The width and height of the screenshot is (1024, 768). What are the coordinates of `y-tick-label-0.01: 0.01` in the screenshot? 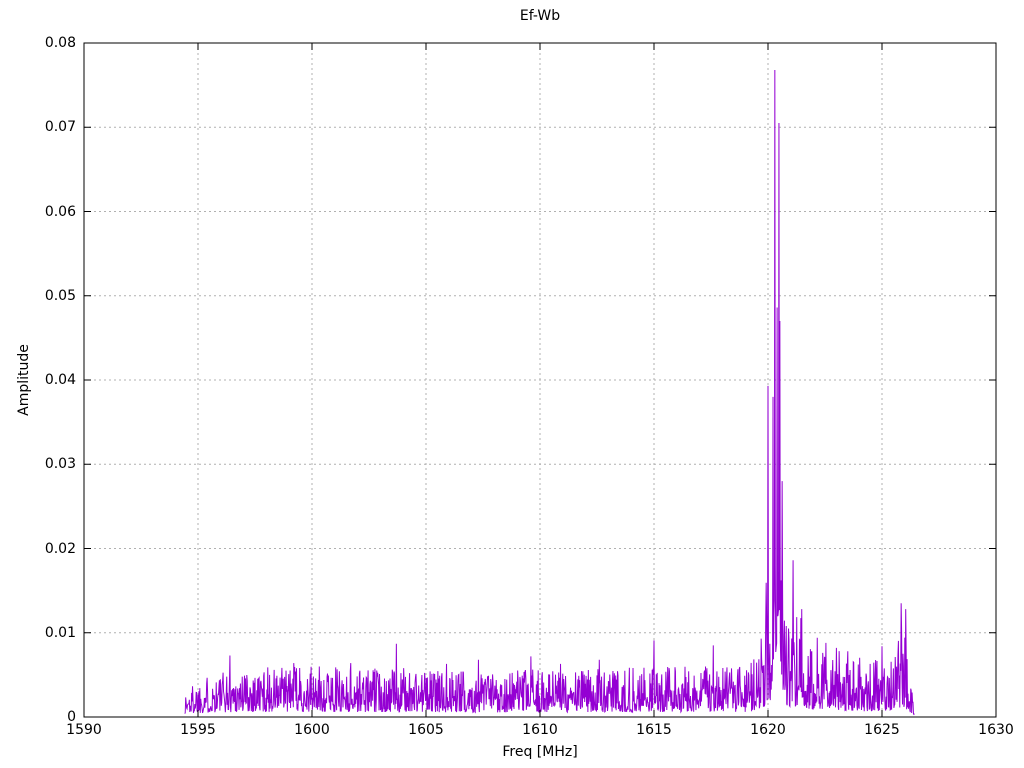 It's located at (60, 632).